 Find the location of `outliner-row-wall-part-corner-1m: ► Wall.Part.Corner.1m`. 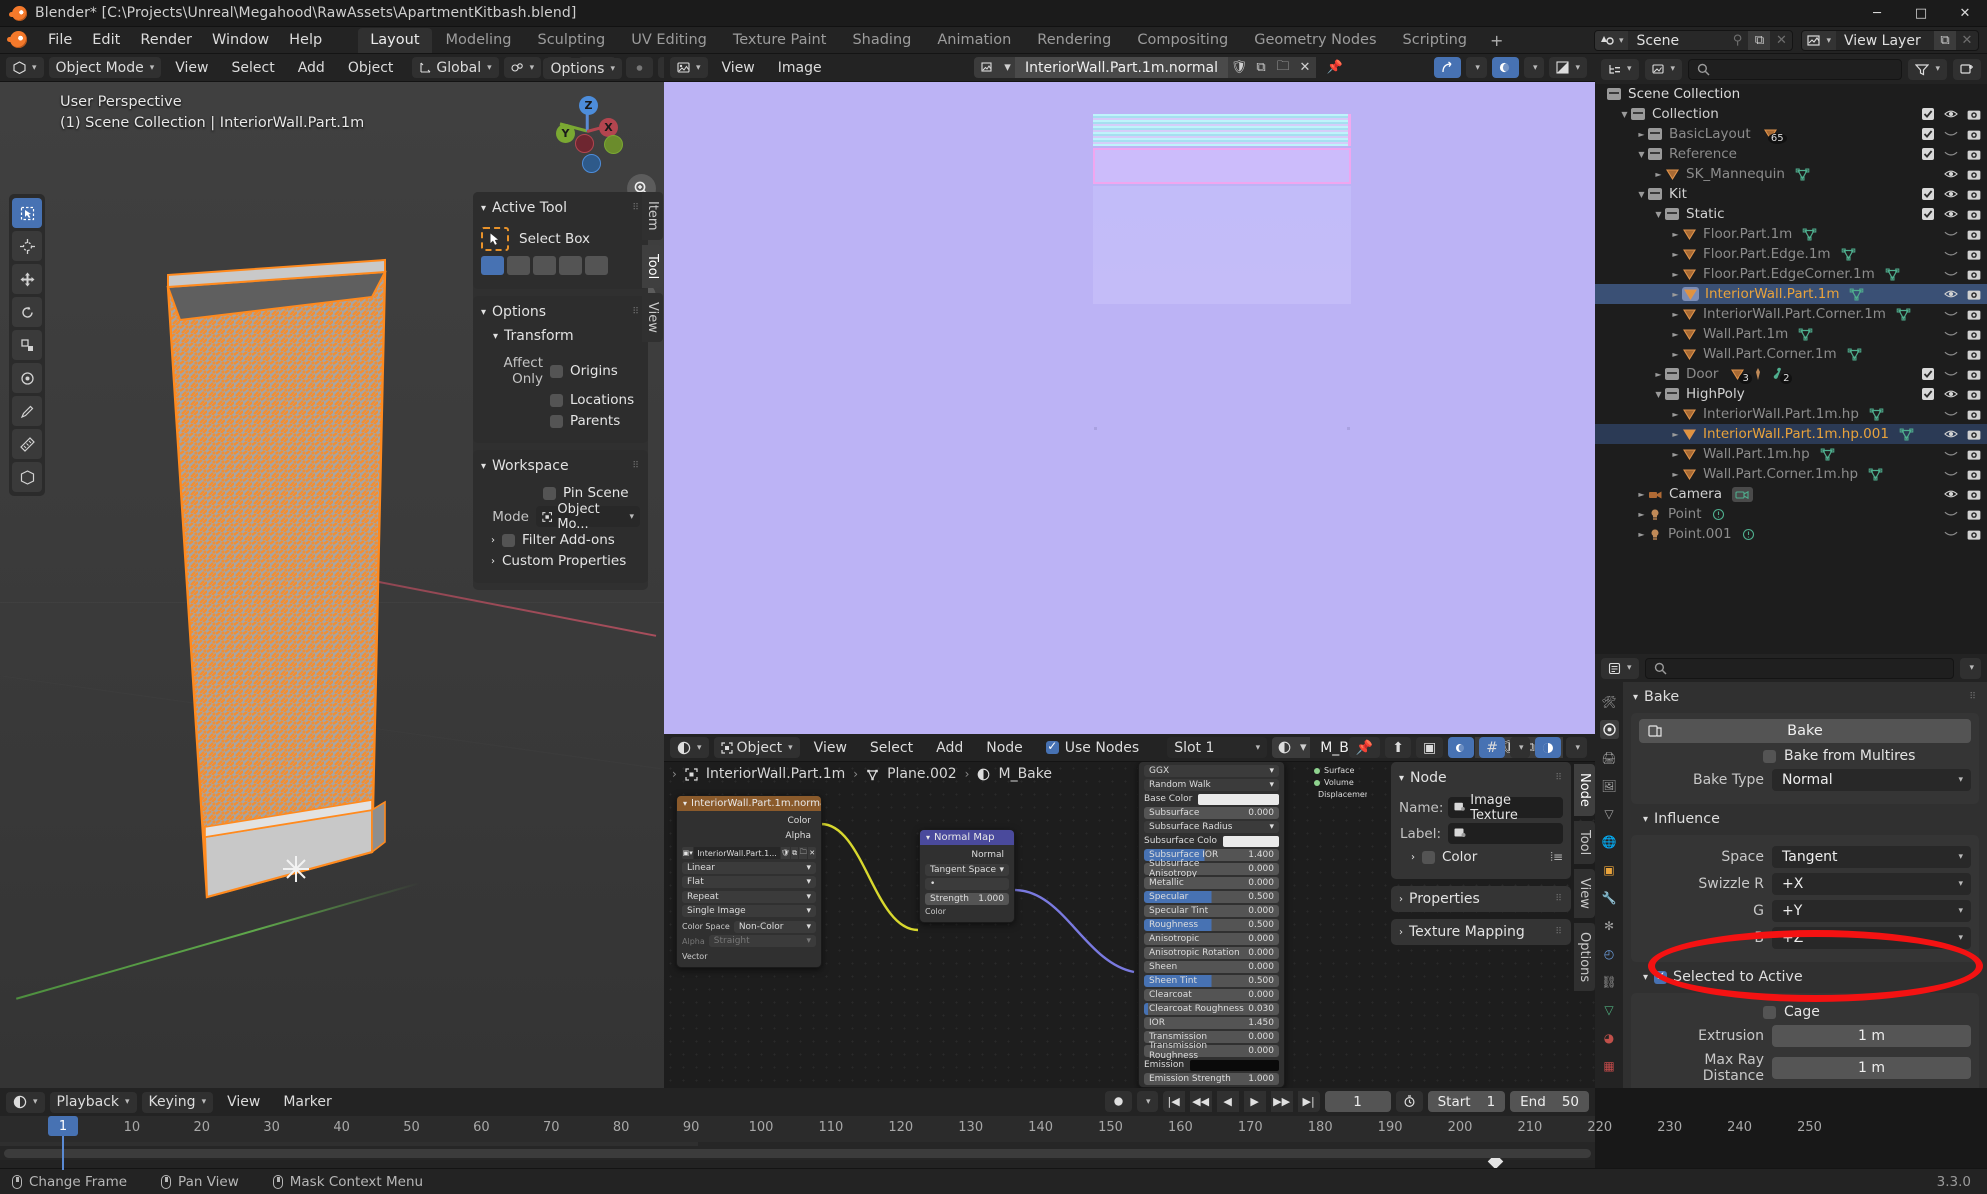

outliner-row-wall-part-corner-1m: ► Wall.Part.Corner.1m is located at coordinates (1791, 354).